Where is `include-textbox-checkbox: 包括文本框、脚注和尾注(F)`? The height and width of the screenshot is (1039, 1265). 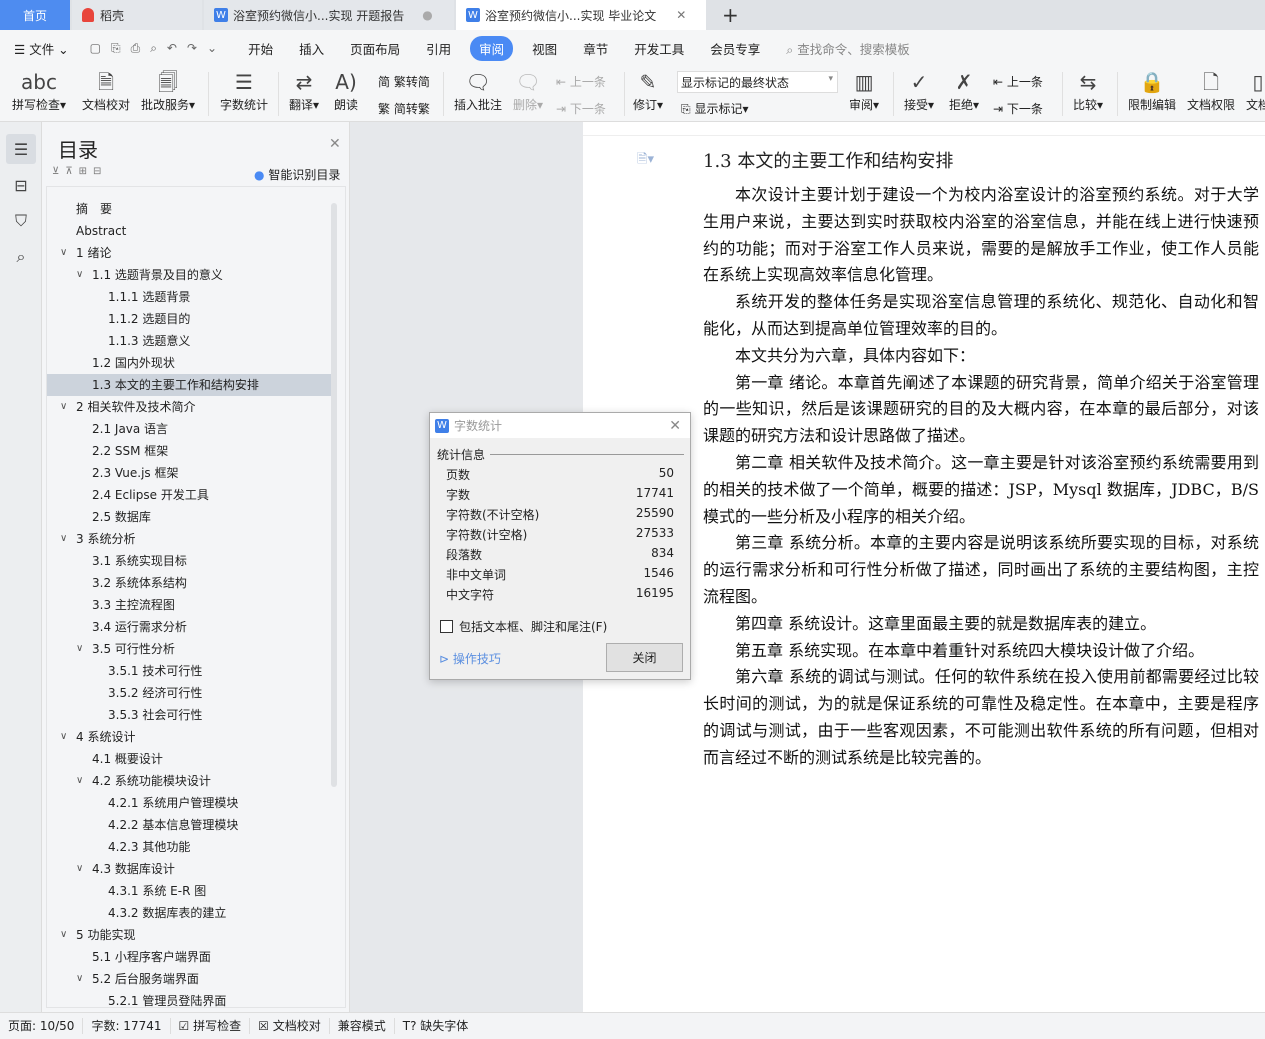 include-textbox-checkbox: 包括文本框、脚注和尾注(F) is located at coordinates (523, 626).